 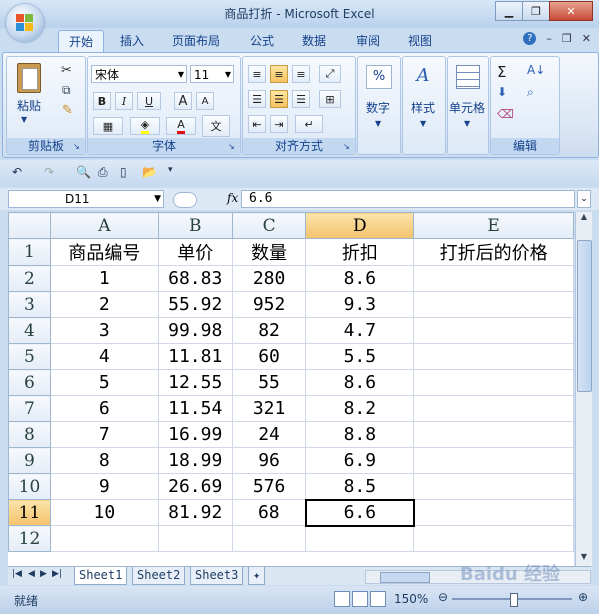 What do you see at coordinates (195, 434) in the screenshot?
I see `cell: 16.99` at bounding box center [195, 434].